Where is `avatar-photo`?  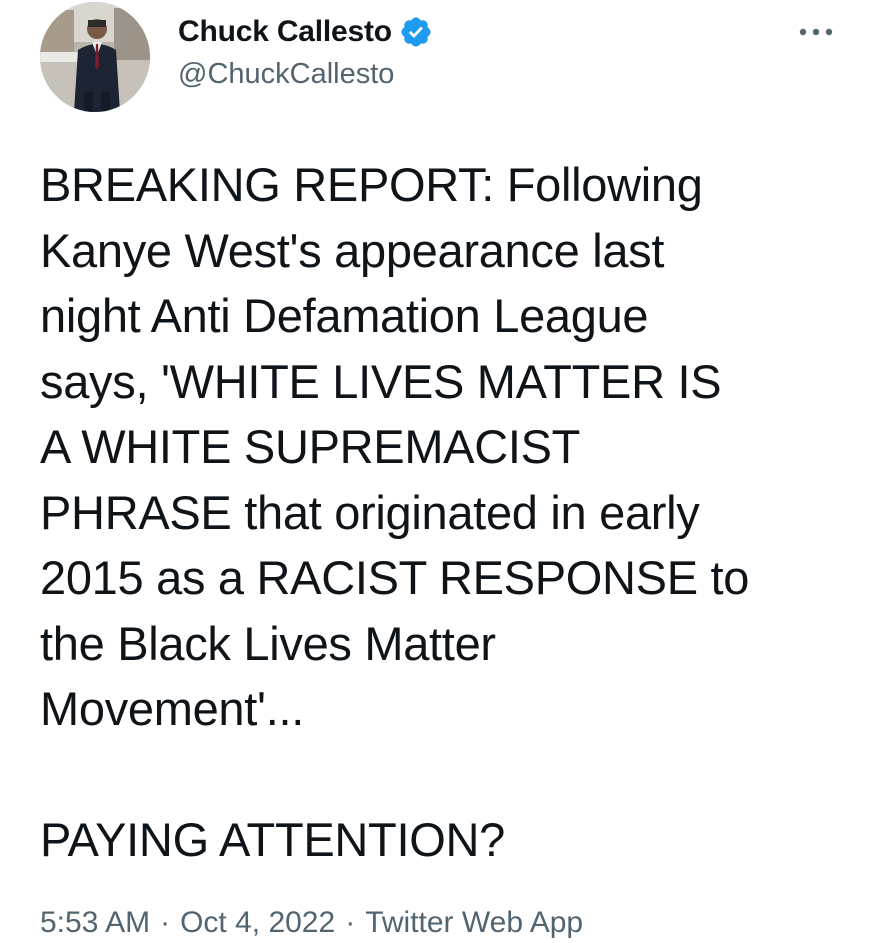
avatar-photo is located at coordinates (95, 57).